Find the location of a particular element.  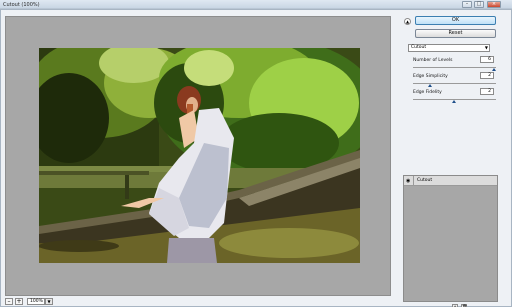

zoom-dropdown-icon: ▼ is located at coordinates (49, 301).